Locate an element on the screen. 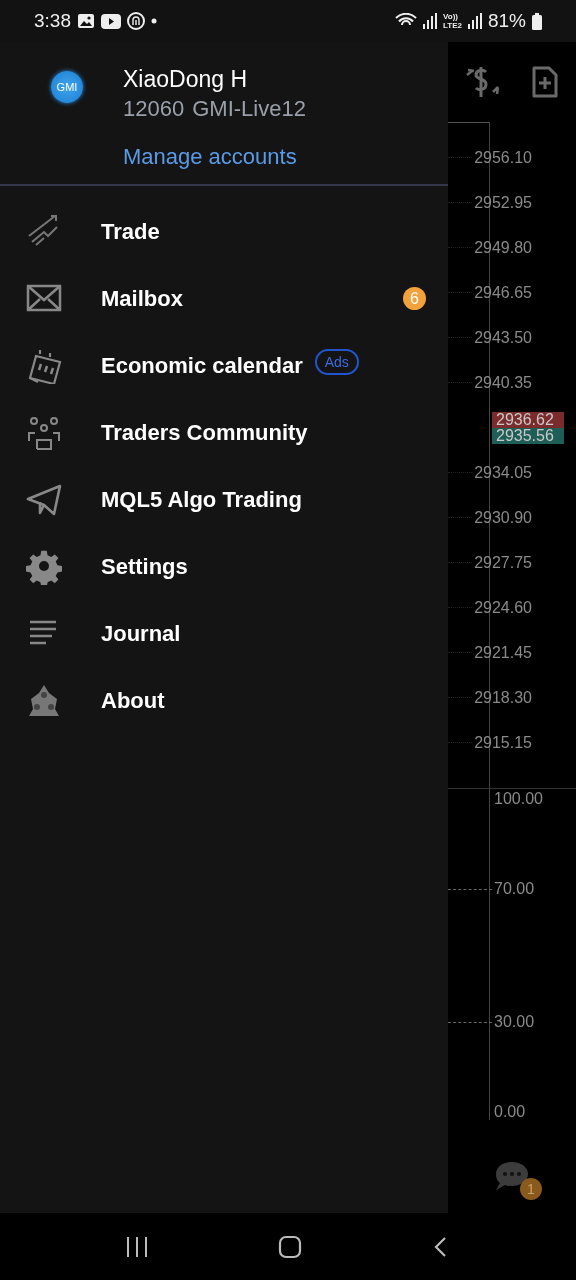  price-label: 2946.65 is located at coordinates (502, 292).